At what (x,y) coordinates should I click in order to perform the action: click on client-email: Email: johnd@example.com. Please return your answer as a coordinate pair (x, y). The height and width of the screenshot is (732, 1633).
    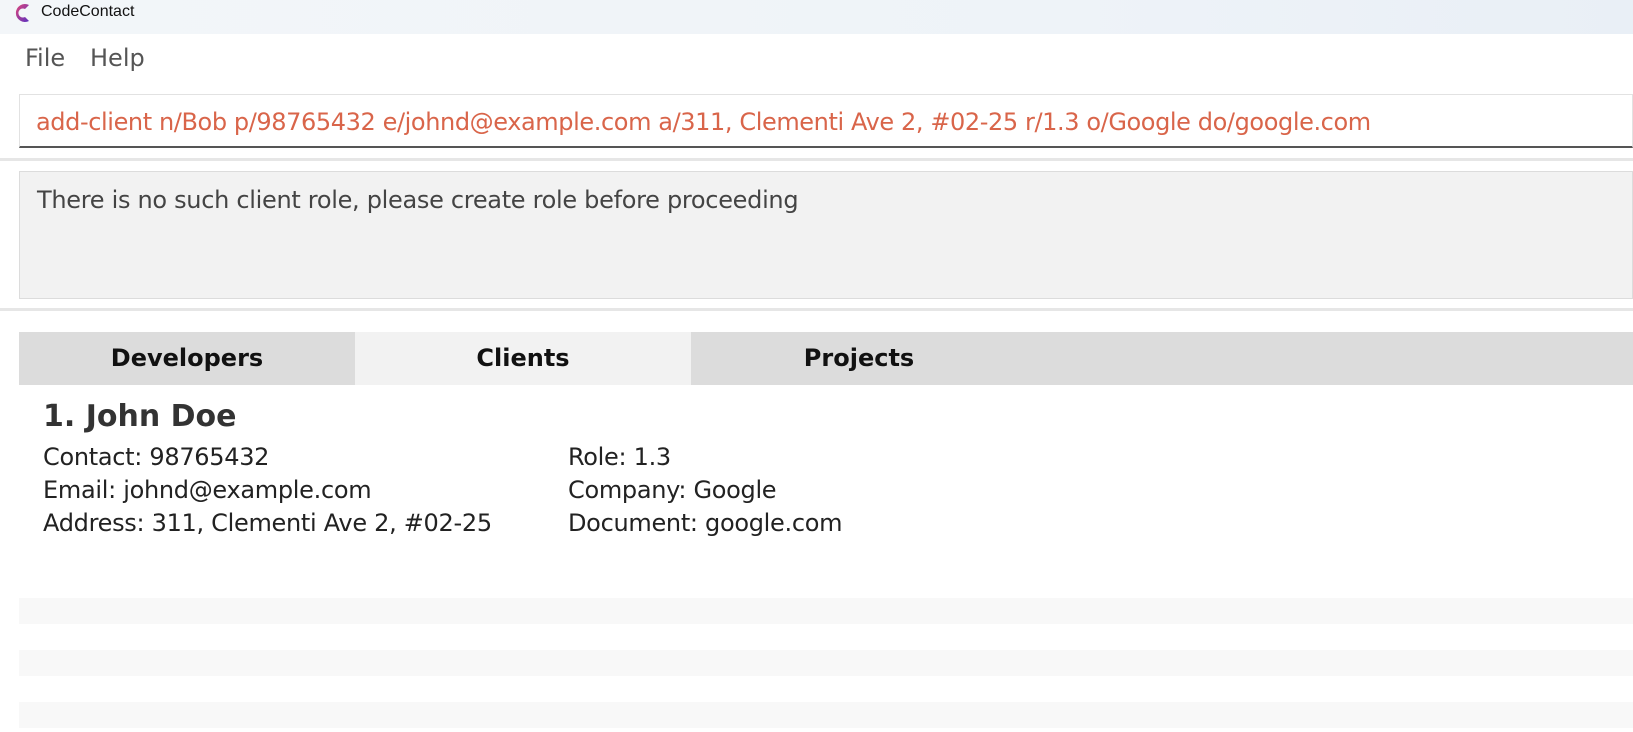
    Looking at the image, I should click on (207, 490).